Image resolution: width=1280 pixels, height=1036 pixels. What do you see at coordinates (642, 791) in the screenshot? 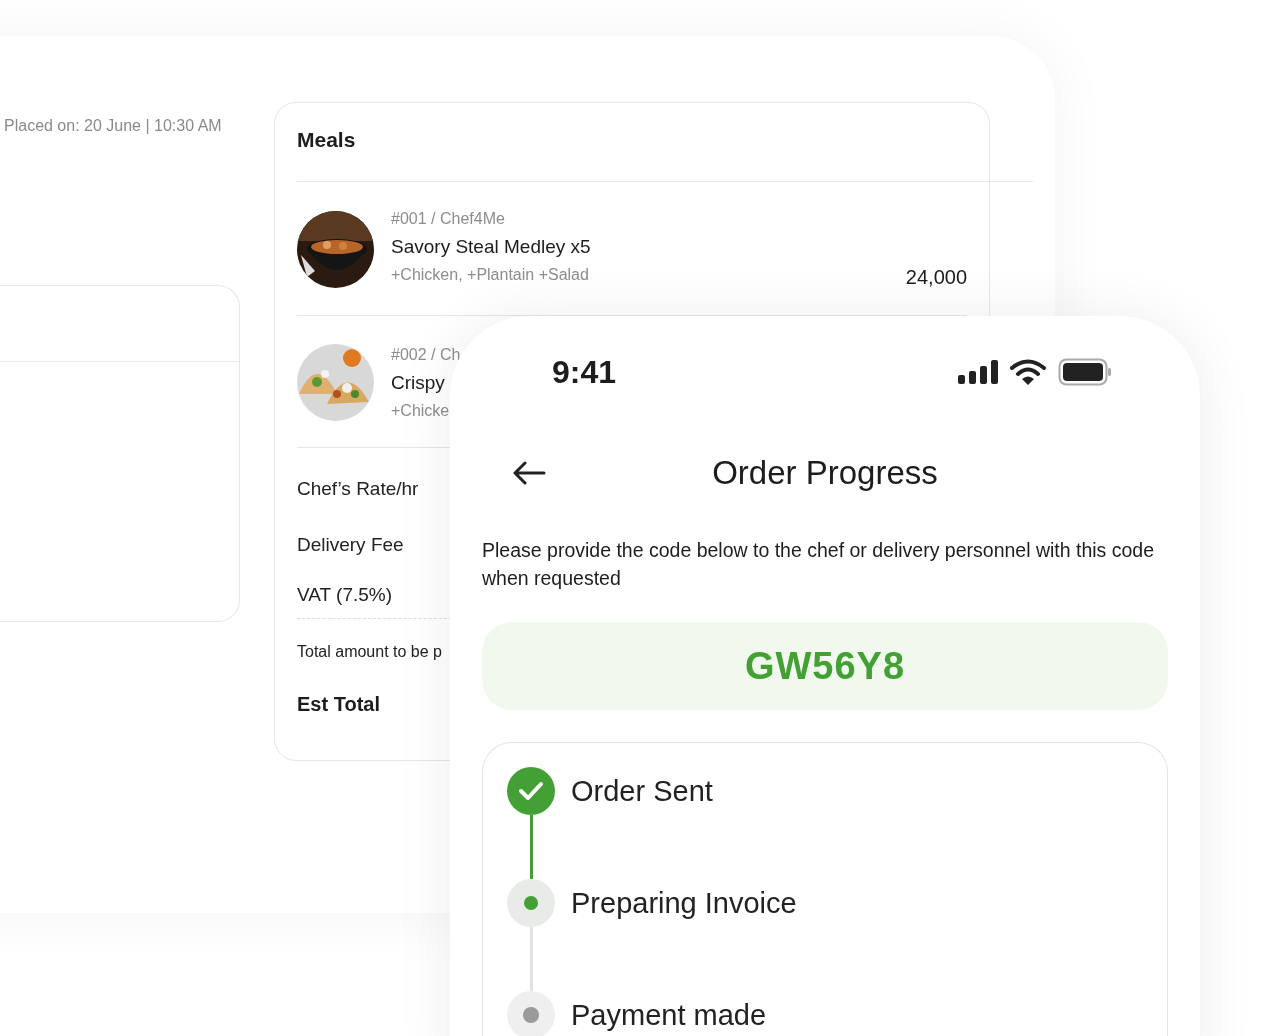
I see `step-label: Order Sent` at bounding box center [642, 791].